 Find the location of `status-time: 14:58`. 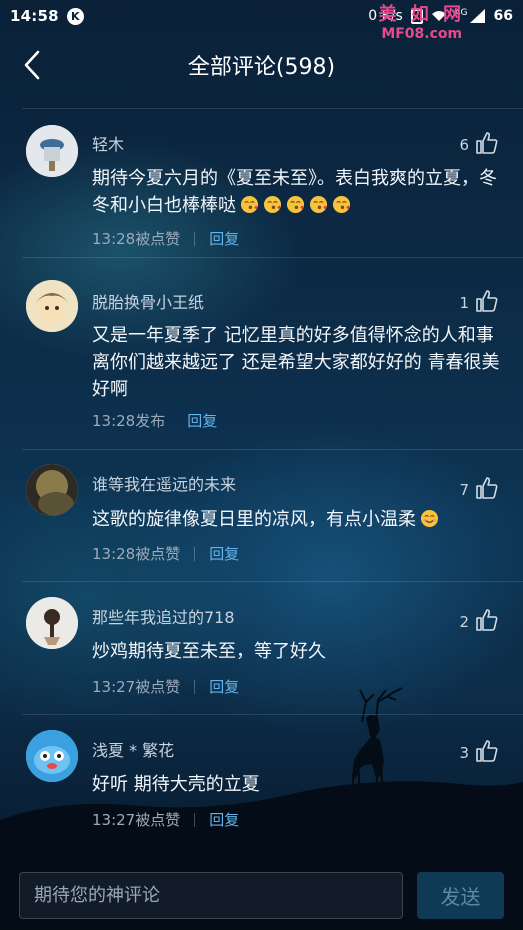

status-time: 14:58 is located at coordinates (34, 16).